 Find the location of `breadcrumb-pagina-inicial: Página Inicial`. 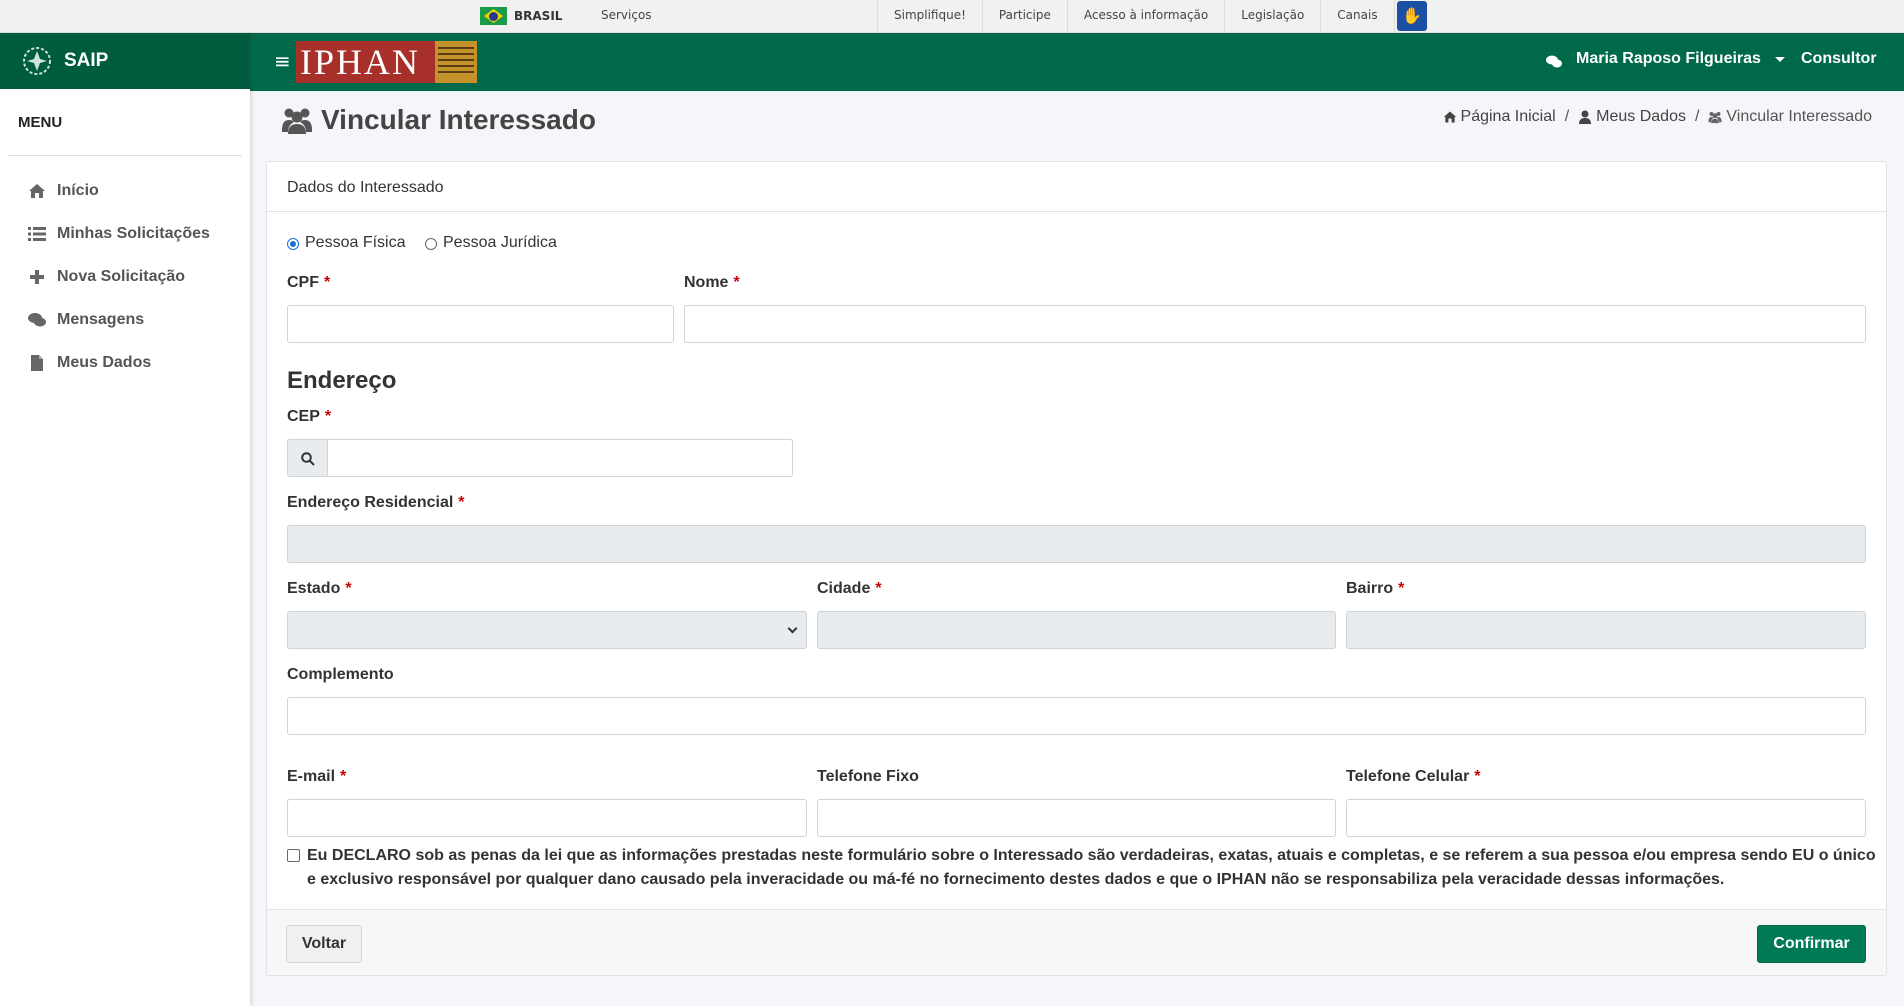

breadcrumb-pagina-inicial: Página Inicial is located at coordinates (1499, 117).